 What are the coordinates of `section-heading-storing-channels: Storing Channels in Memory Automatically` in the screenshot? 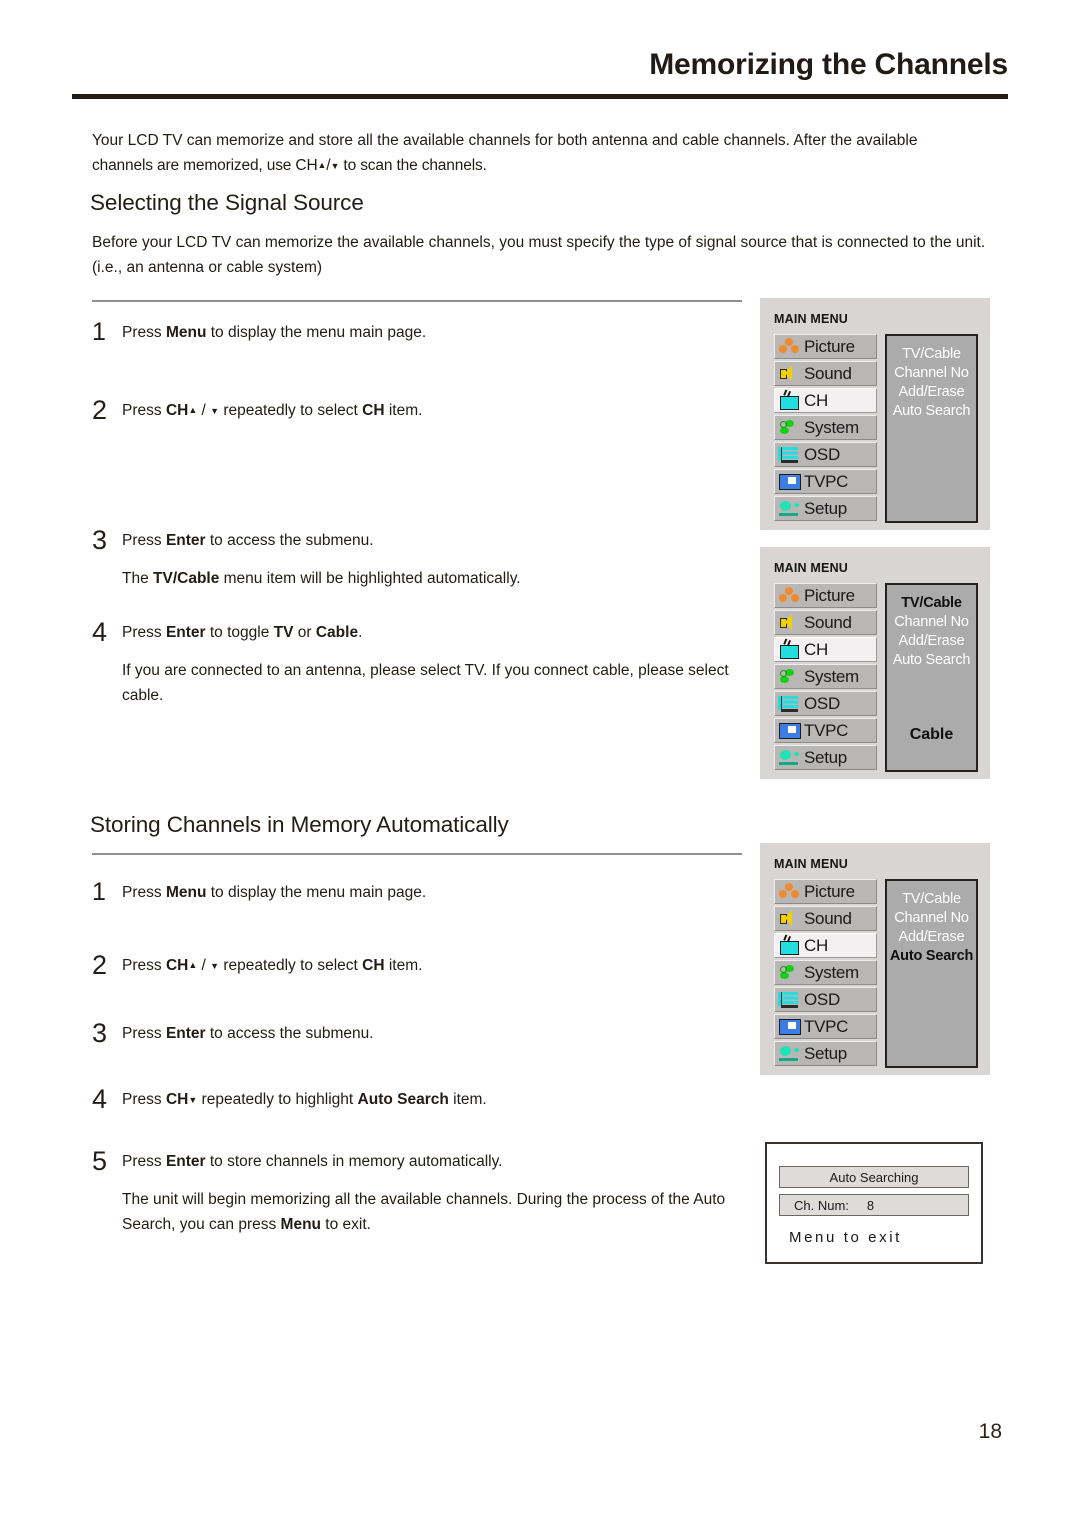 It's located at (299, 824).